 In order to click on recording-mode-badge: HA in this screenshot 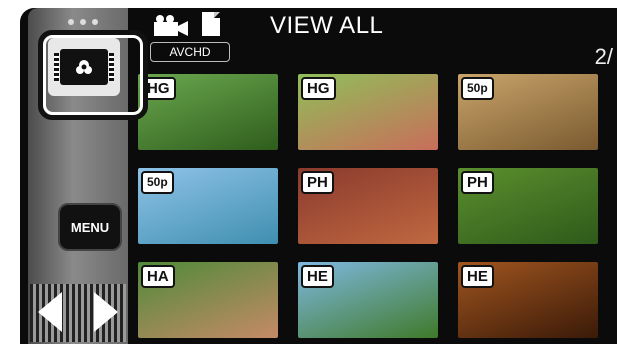, I will do `click(158, 276)`.